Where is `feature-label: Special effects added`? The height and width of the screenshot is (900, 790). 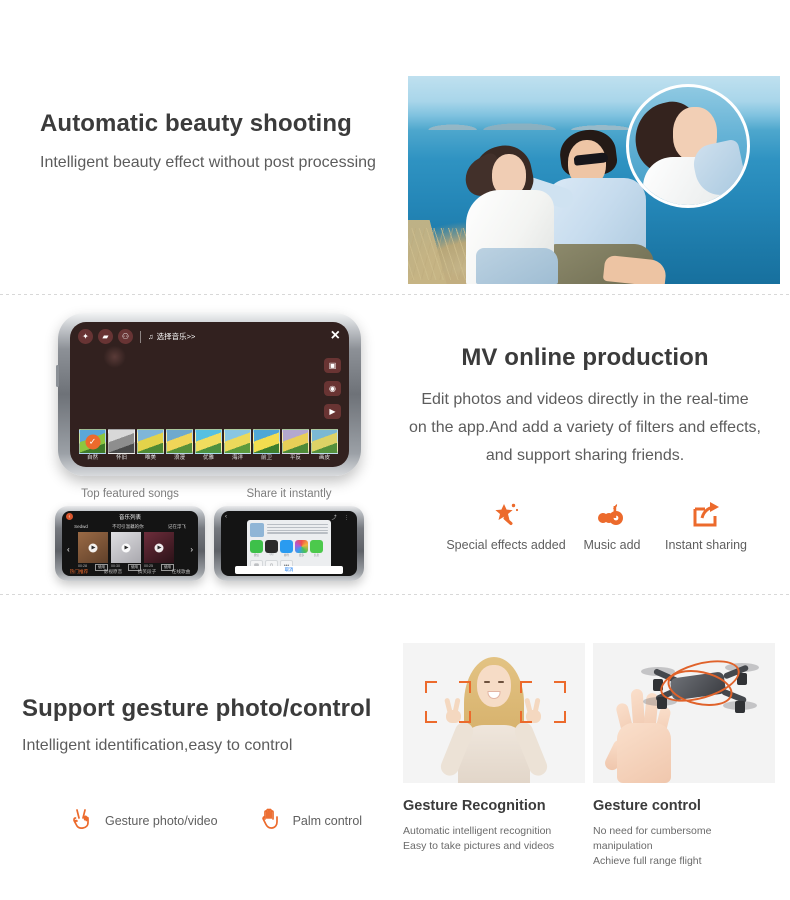
feature-label: Special effects added is located at coordinates (506, 545).